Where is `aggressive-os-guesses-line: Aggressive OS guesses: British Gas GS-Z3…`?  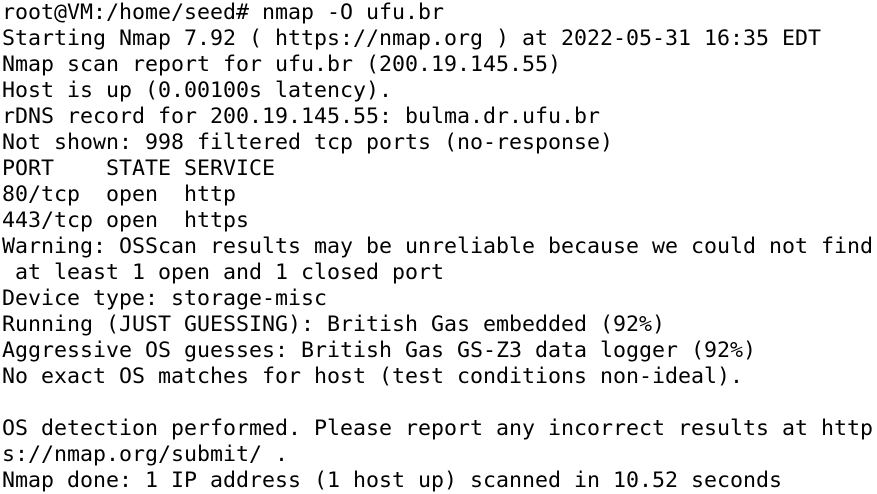 aggressive-os-guesses-line: Aggressive OS guesses: British Gas GS-Z3… is located at coordinates (379, 350).